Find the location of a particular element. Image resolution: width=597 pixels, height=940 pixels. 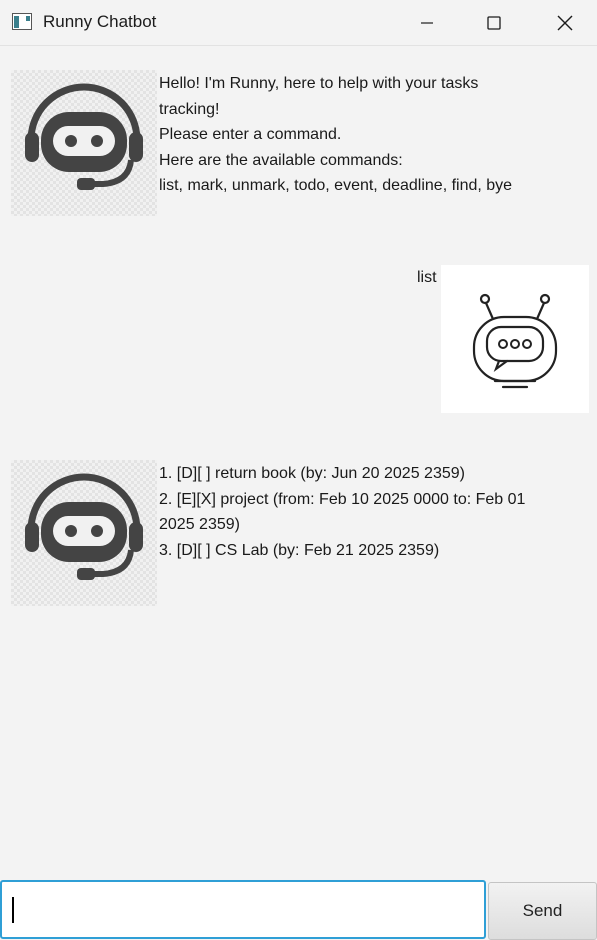

maximize-icon is located at coordinates (494, 22).